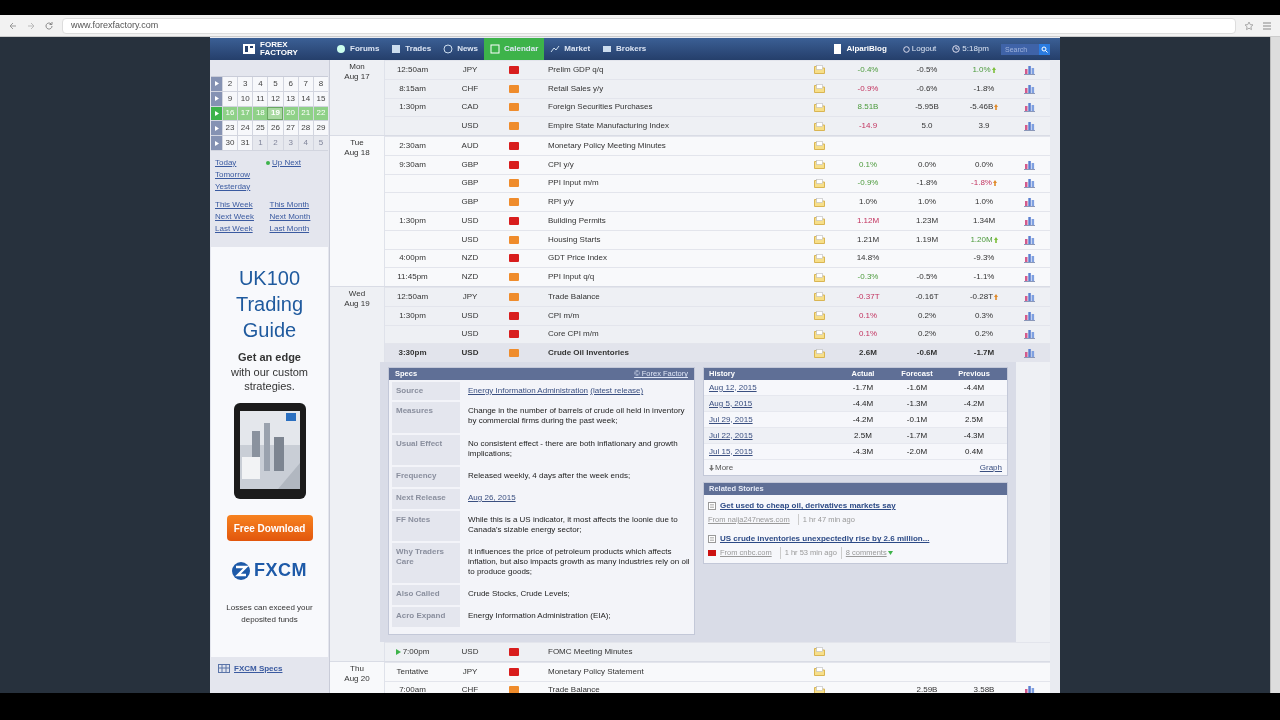 The height and width of the screenshot is (720, 1280). What do you see at coordinates (242, 229) in the screenshot?
I see `period-link: Last Week` at bounding box center [242, 229].